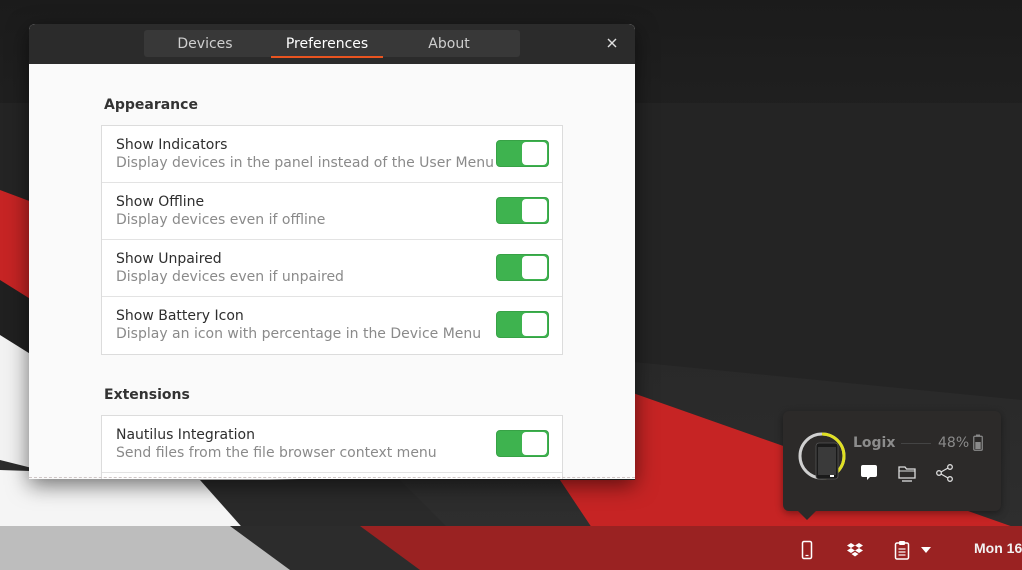  I want to click on clock: Mon 16, so click(998, 548).